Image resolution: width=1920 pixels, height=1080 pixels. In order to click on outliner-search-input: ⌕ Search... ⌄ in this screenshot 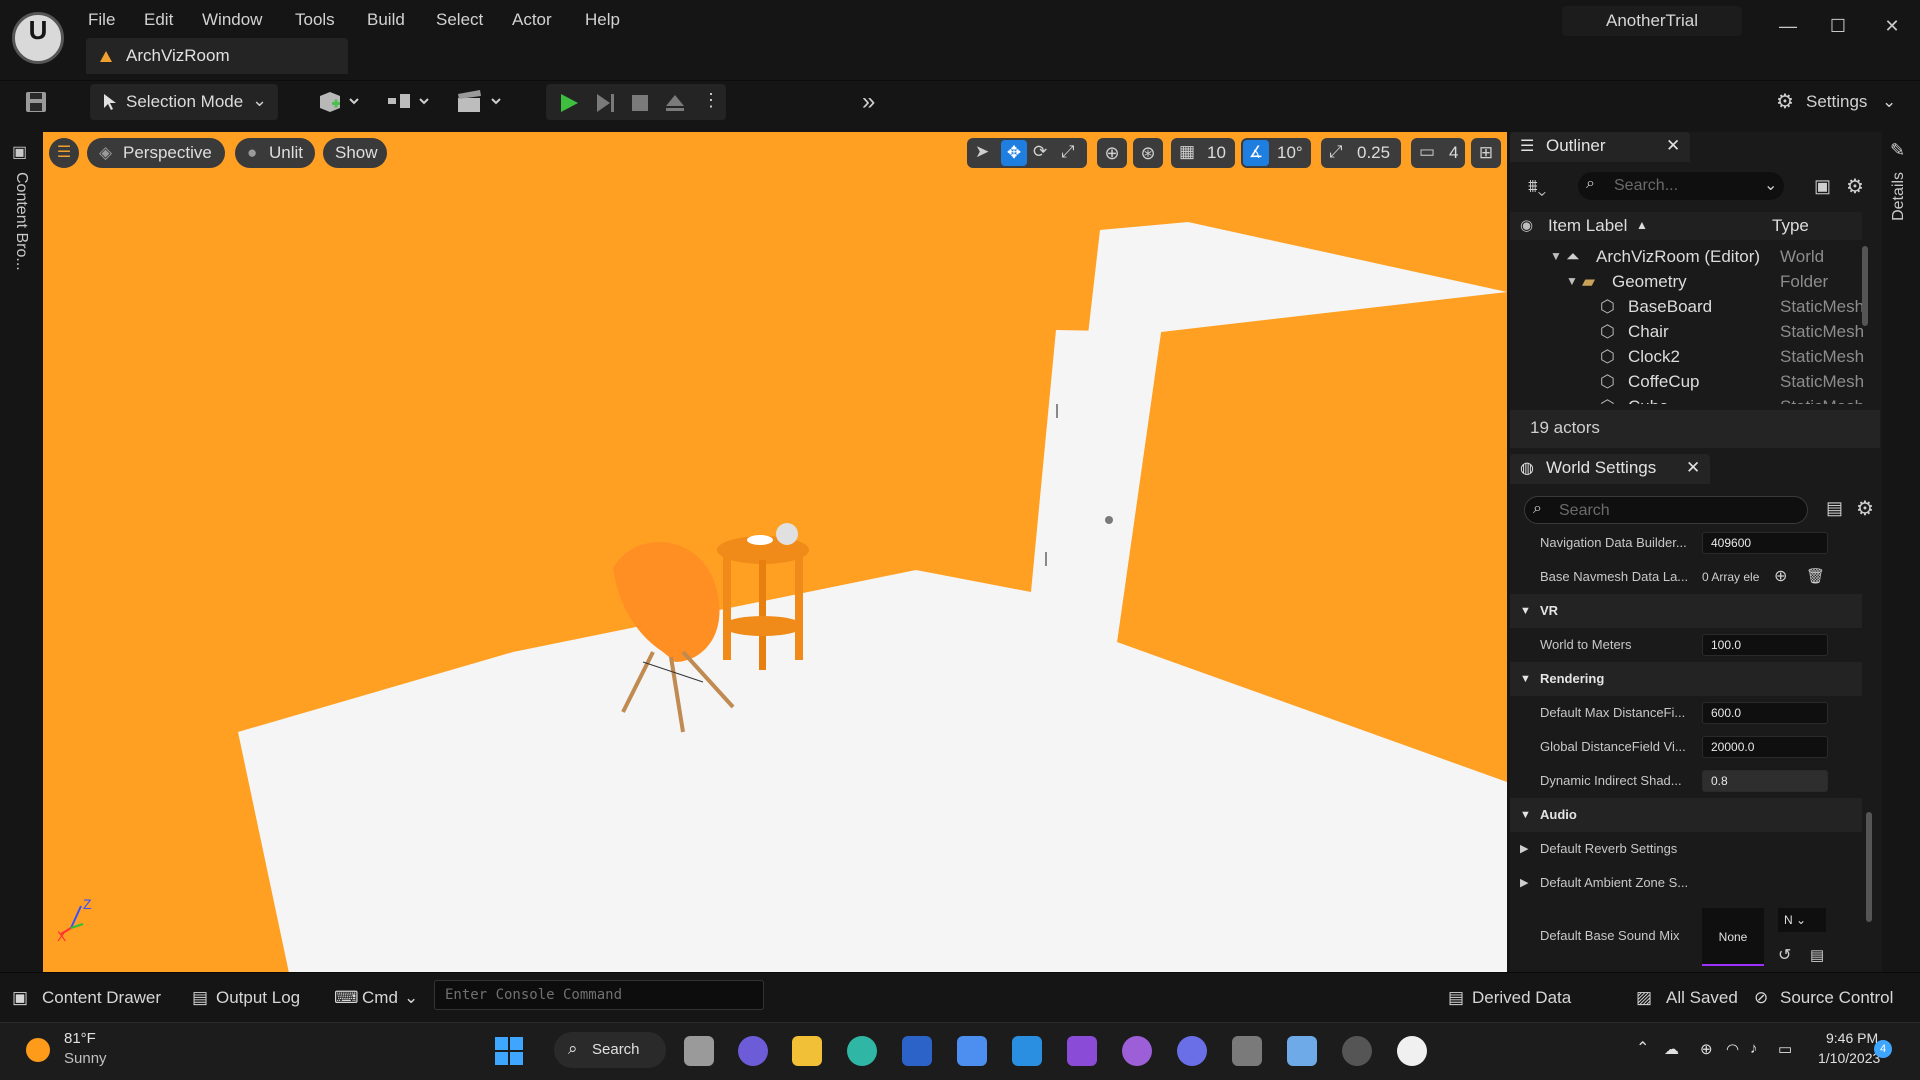, I will do `click(1681, 186)`.